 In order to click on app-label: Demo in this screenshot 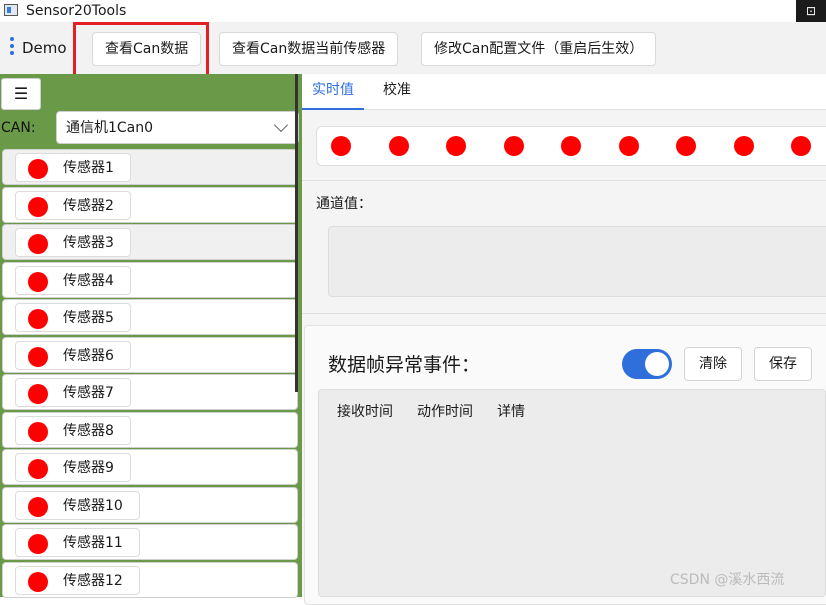, I will do `click(44, 48)`.